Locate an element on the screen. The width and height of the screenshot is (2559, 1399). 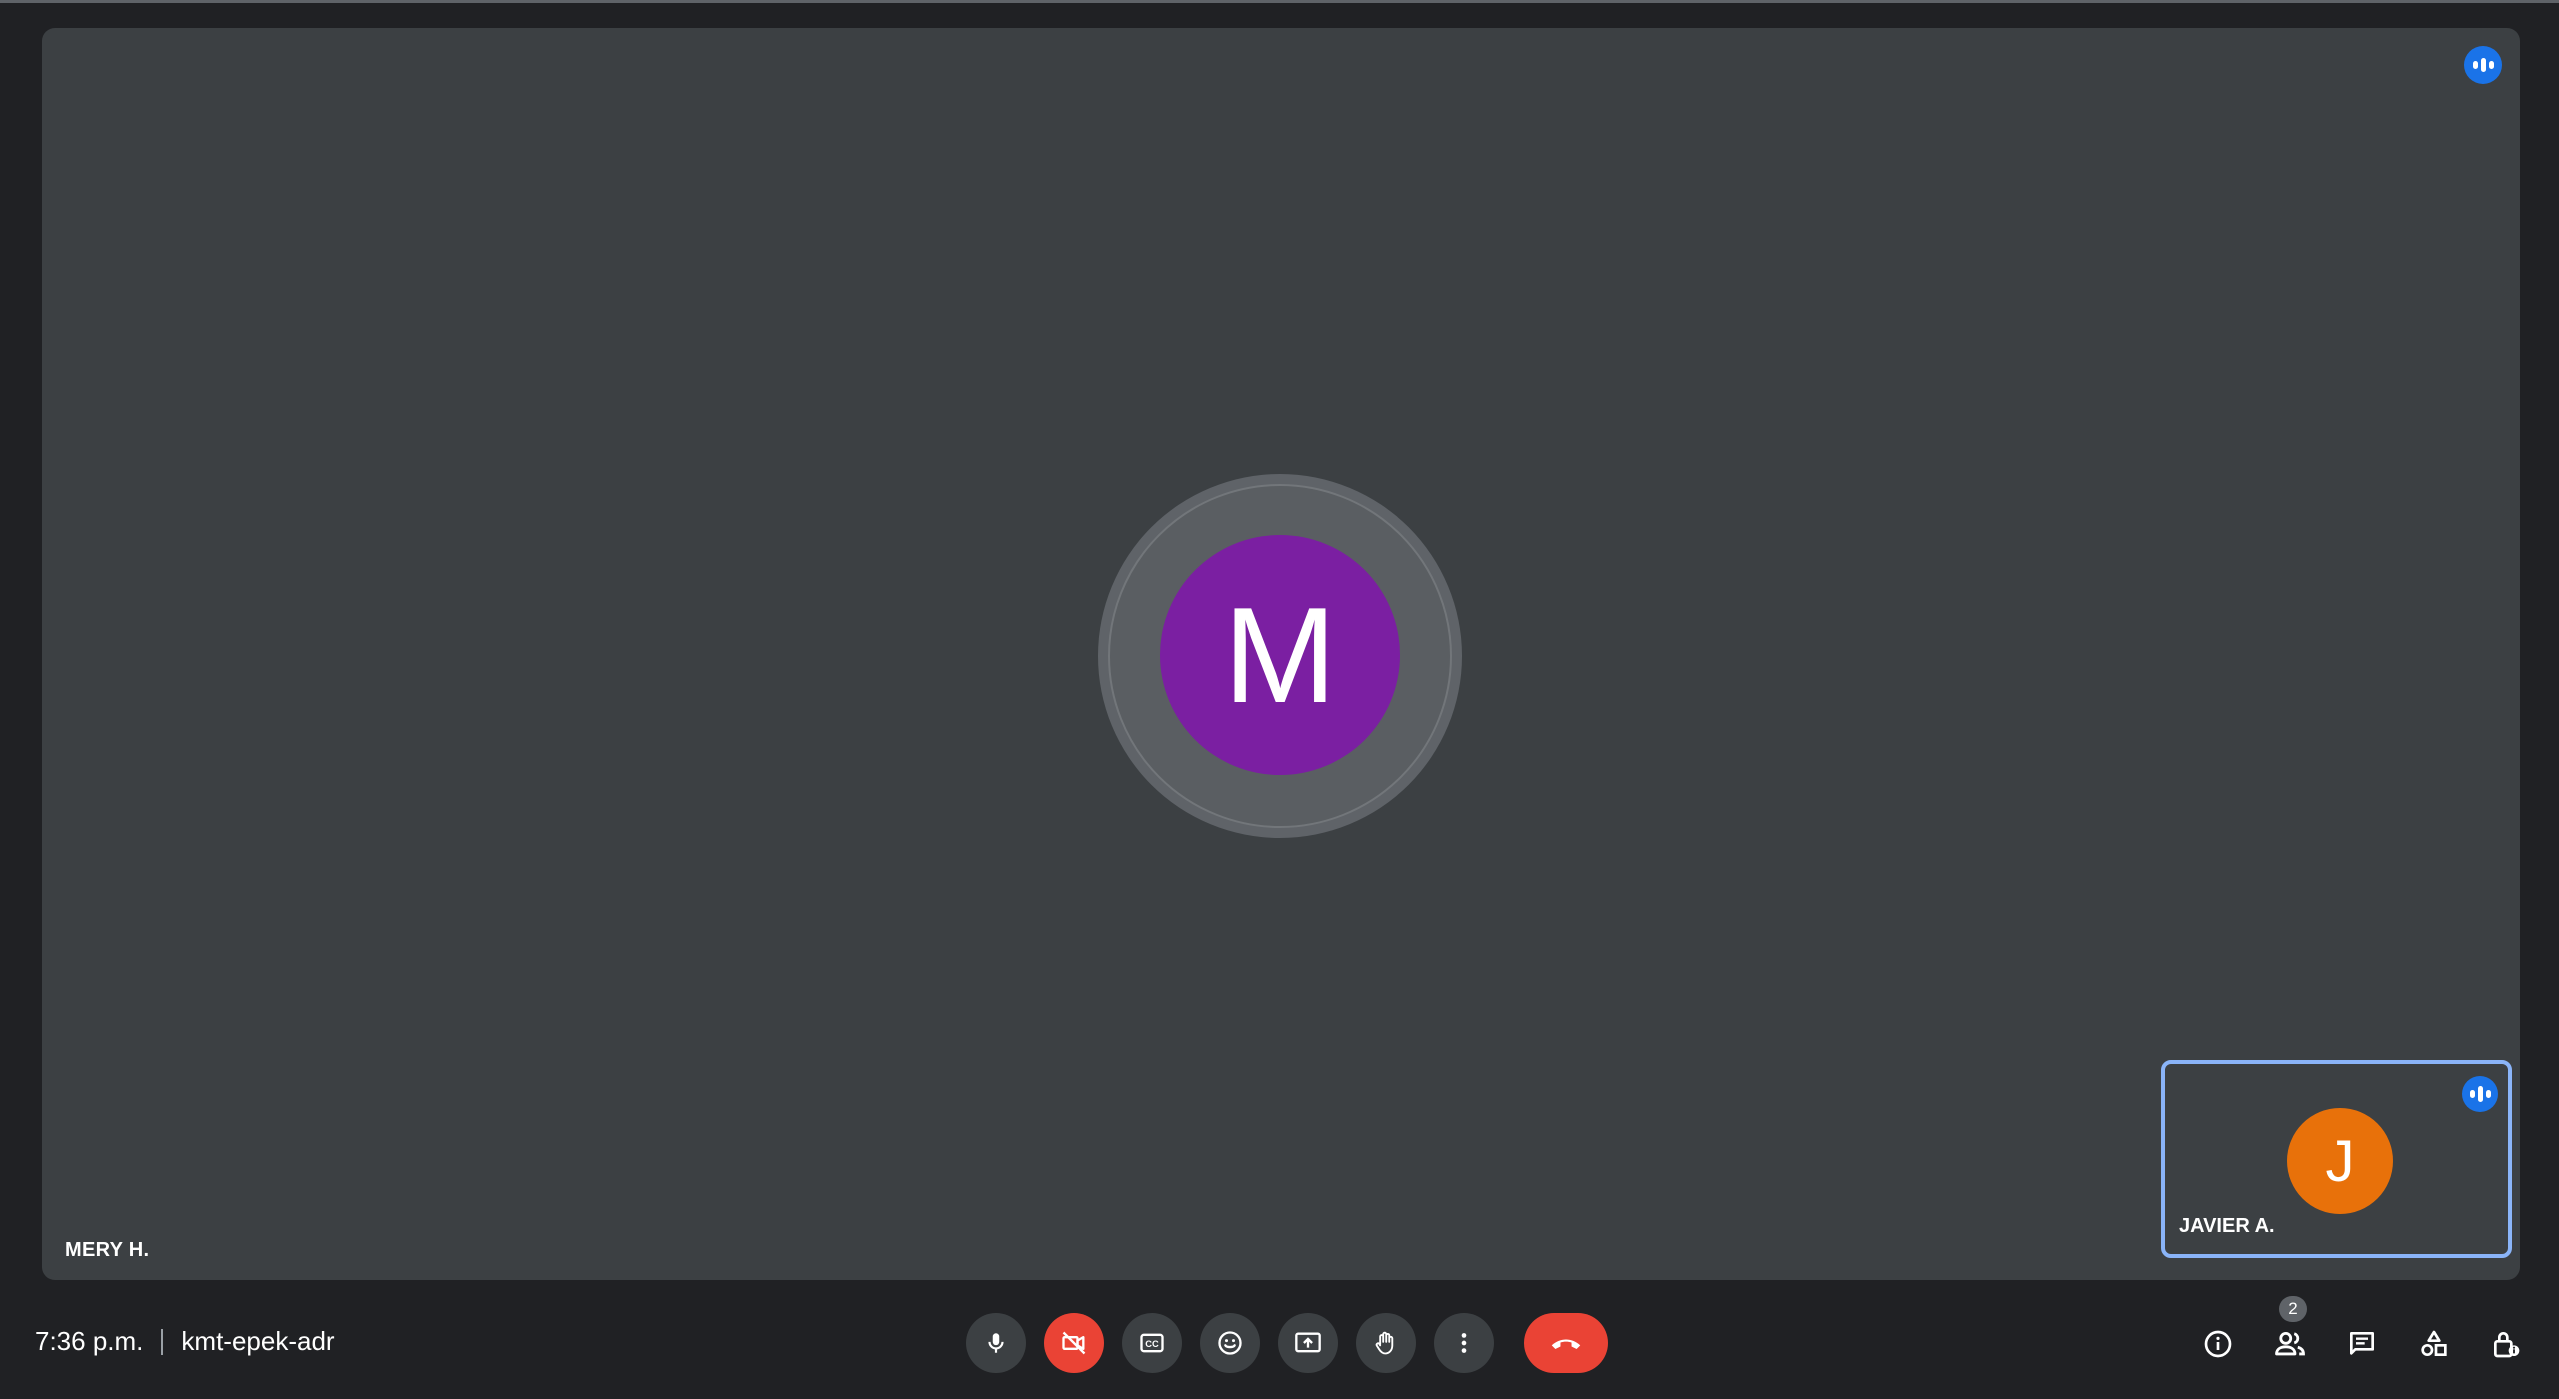
emoji-icon is located at coordinates (1230, 1343).